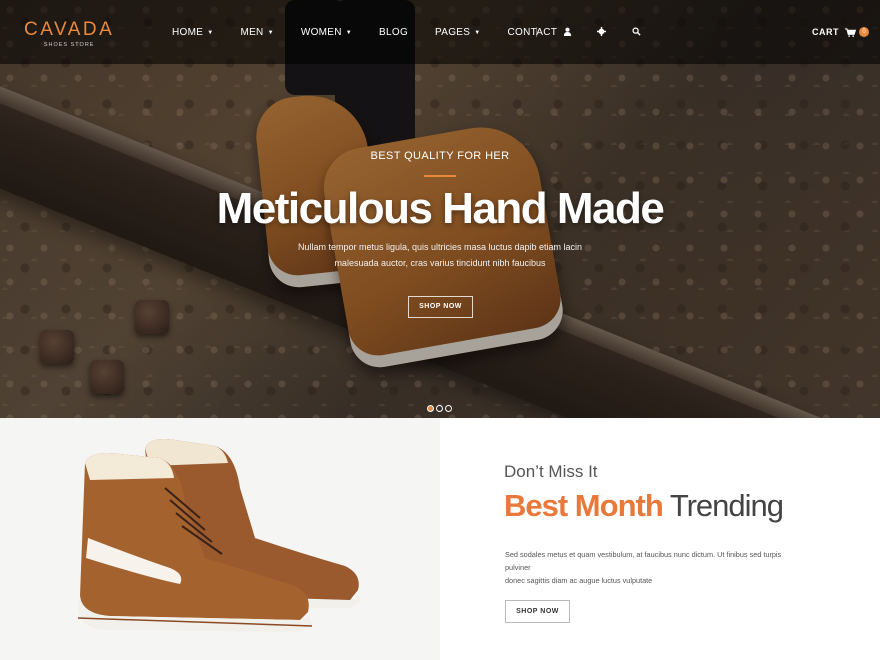 The width and height of the screenshot is (880, 660). I want to click on menu-item-label: MEN, so click(252, 32).